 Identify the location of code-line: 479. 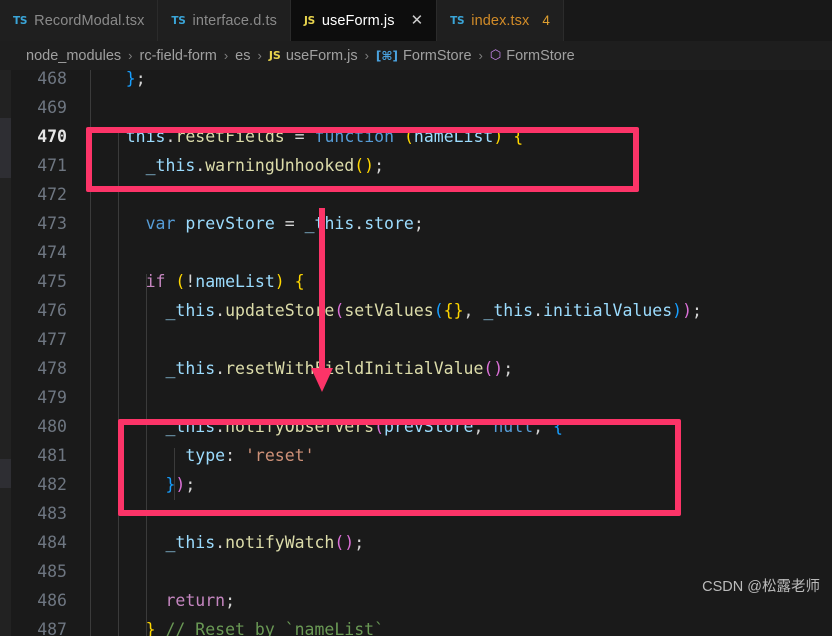
(421, 397).